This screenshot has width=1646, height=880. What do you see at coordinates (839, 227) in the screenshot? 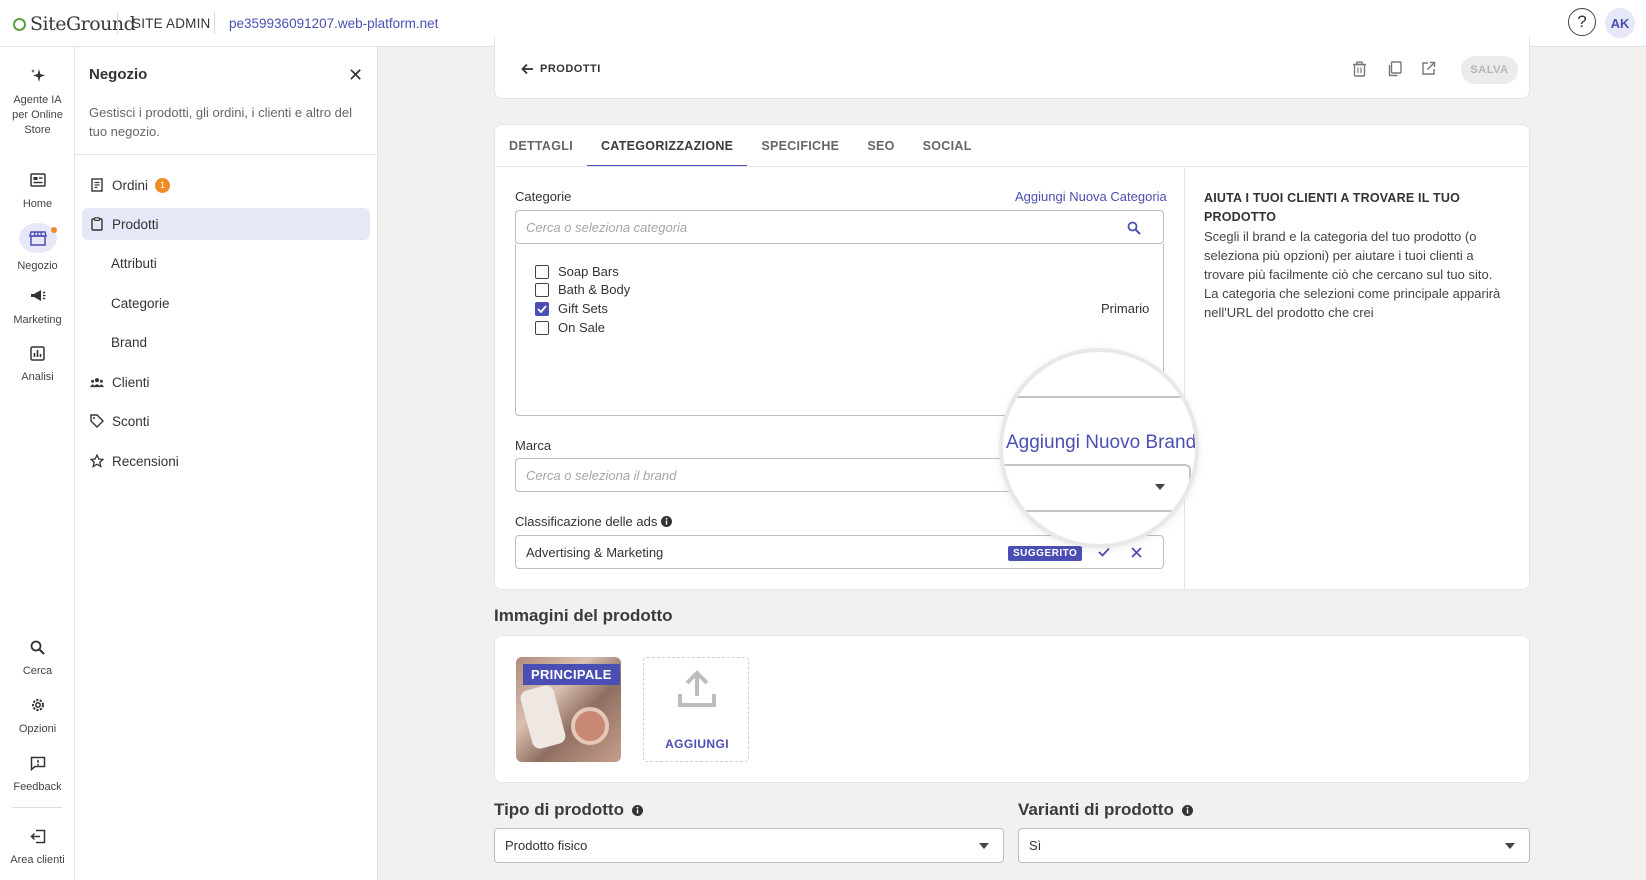
I see `category-search-input: Cerca o seleziona categoria` at bounding box center [839, 227].